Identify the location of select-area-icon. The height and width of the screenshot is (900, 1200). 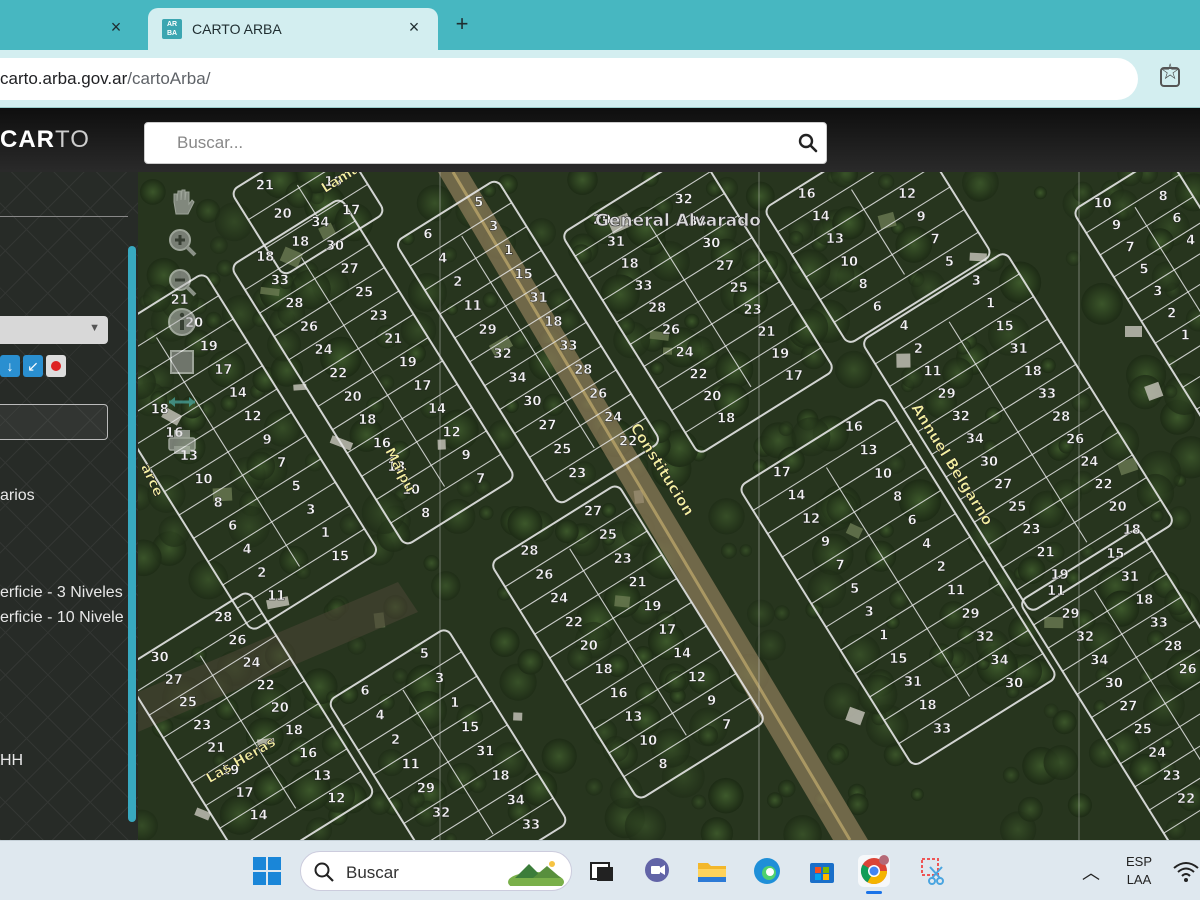
(182, 362).